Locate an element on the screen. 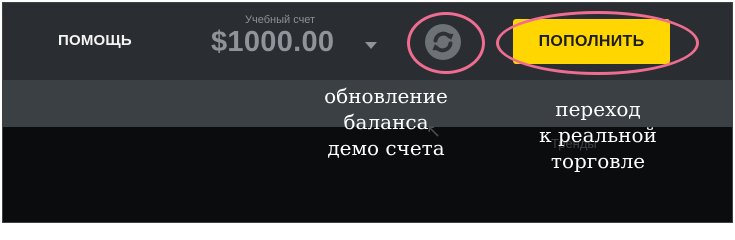  refresh-annotation: обновление баланса демо счета is located at coordinates (386, 122).